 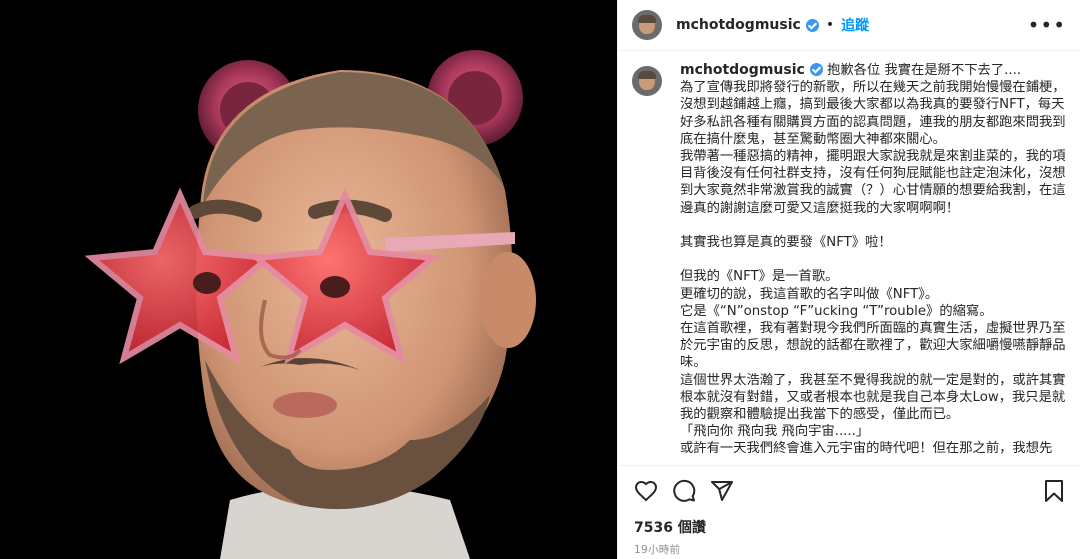 What do you see at coordinates (855, 25) in the screenshot?
I see `follow-button: 追蹤` at bounding box center [855, 25].